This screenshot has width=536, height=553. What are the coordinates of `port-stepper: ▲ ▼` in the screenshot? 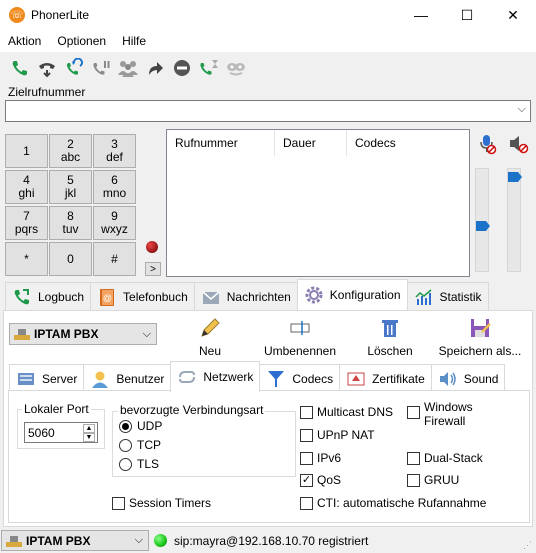 It's located at (89, 433).